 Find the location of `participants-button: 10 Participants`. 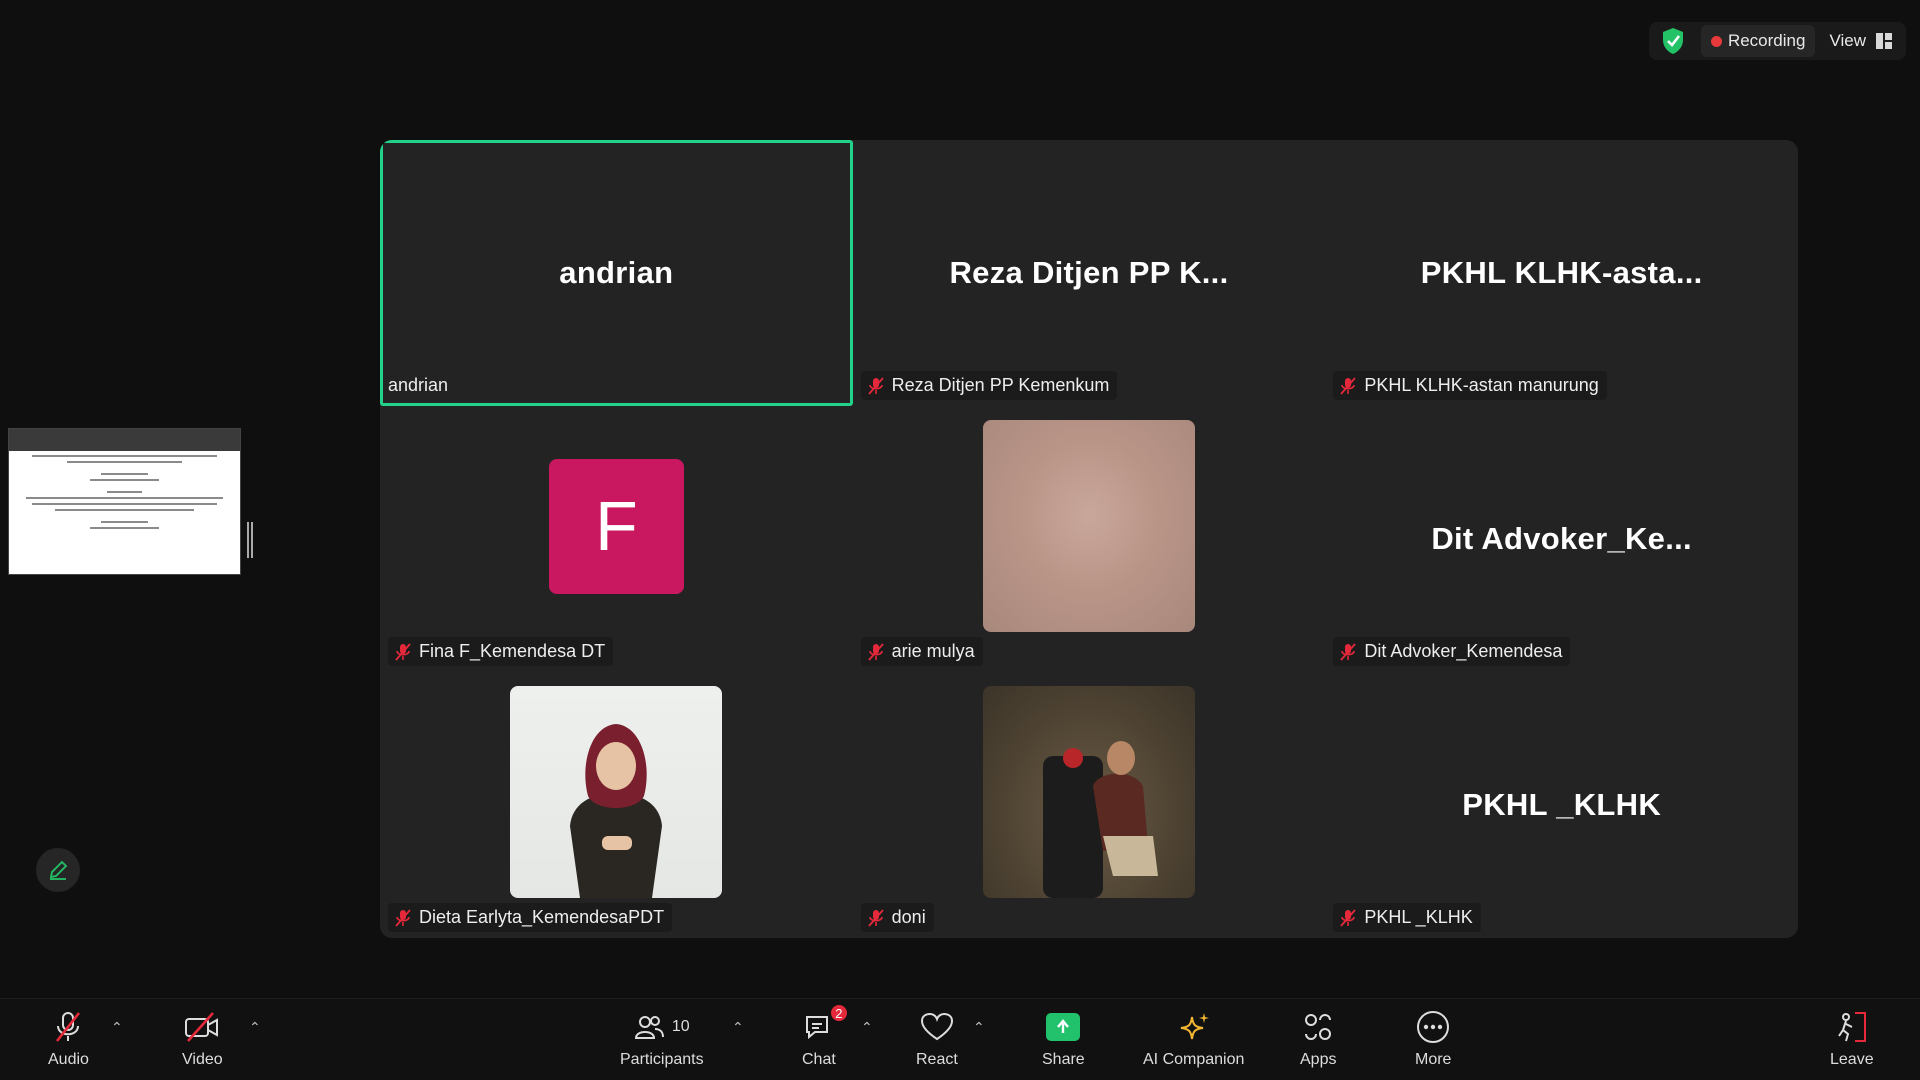

participants-button: 10 Participants is located at coordinates (662, 1039).